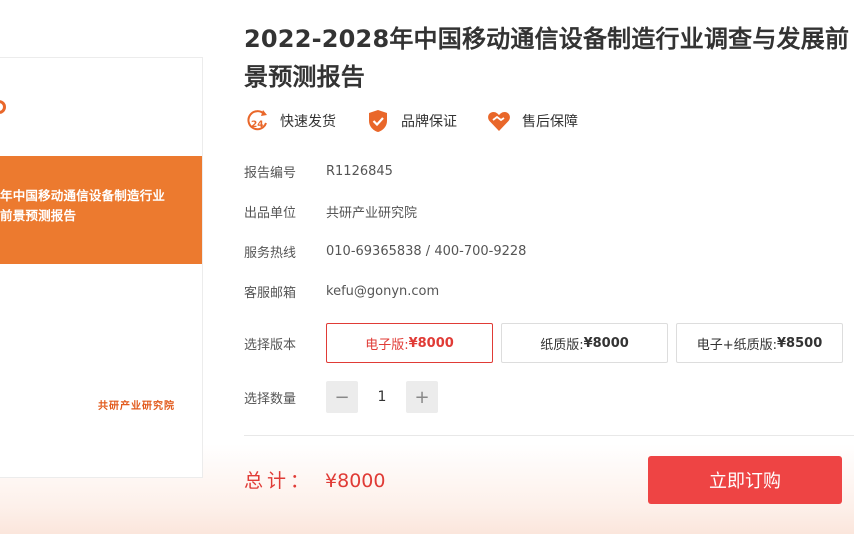 This screenshot has height=534, width=854. What do you see at coordinates (257, 125) in the screenshot?
I see `svg-text: 24` at bounding box center [257, 125].